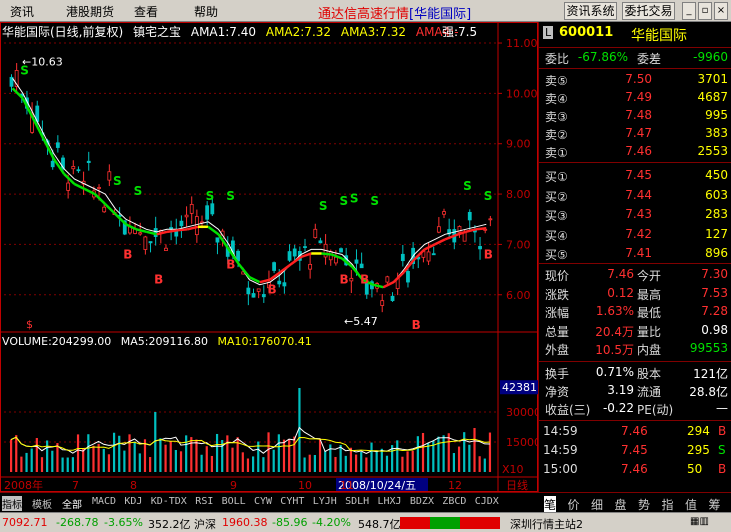 This screenshot has width=731, height=532. What do you see at coordinates (621, 504) in the screenshot?
I see `quote-tab: 盘` at bounding box center [621, 504].